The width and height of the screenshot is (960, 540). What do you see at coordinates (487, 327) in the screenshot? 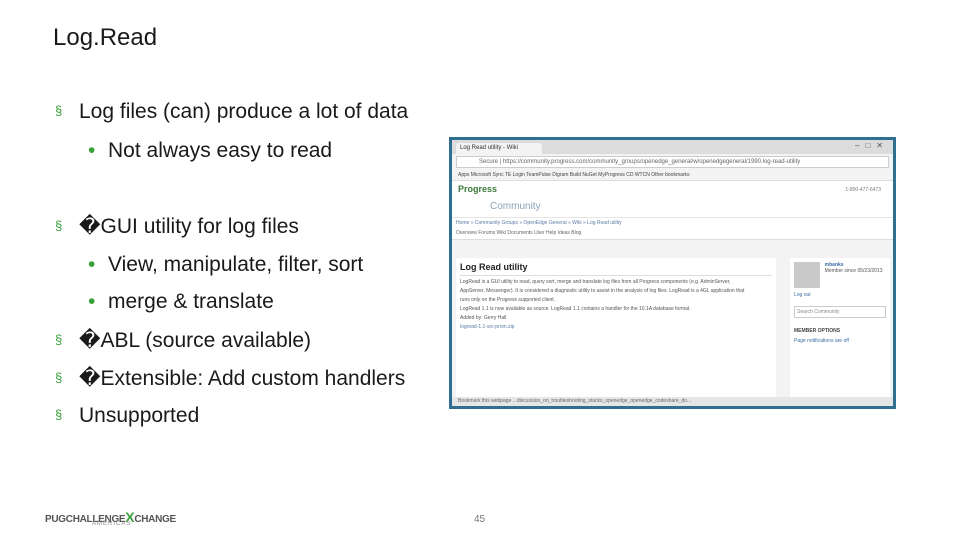
I see `wiki-link: logread-1.1-src-prom.zip` at bounding box center [487, 327].